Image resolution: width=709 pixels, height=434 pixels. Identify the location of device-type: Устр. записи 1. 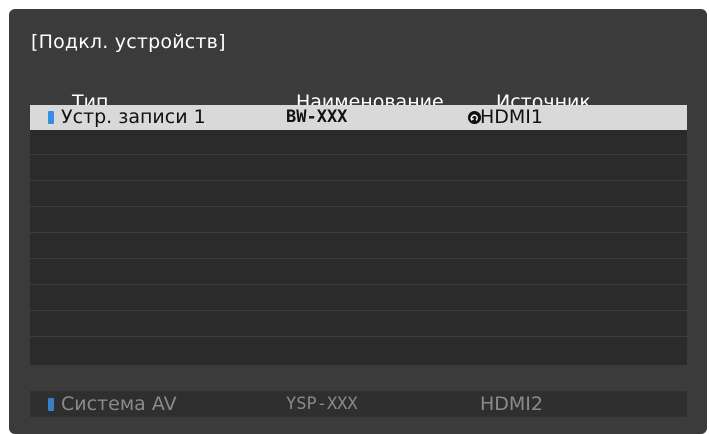
(133, 117).